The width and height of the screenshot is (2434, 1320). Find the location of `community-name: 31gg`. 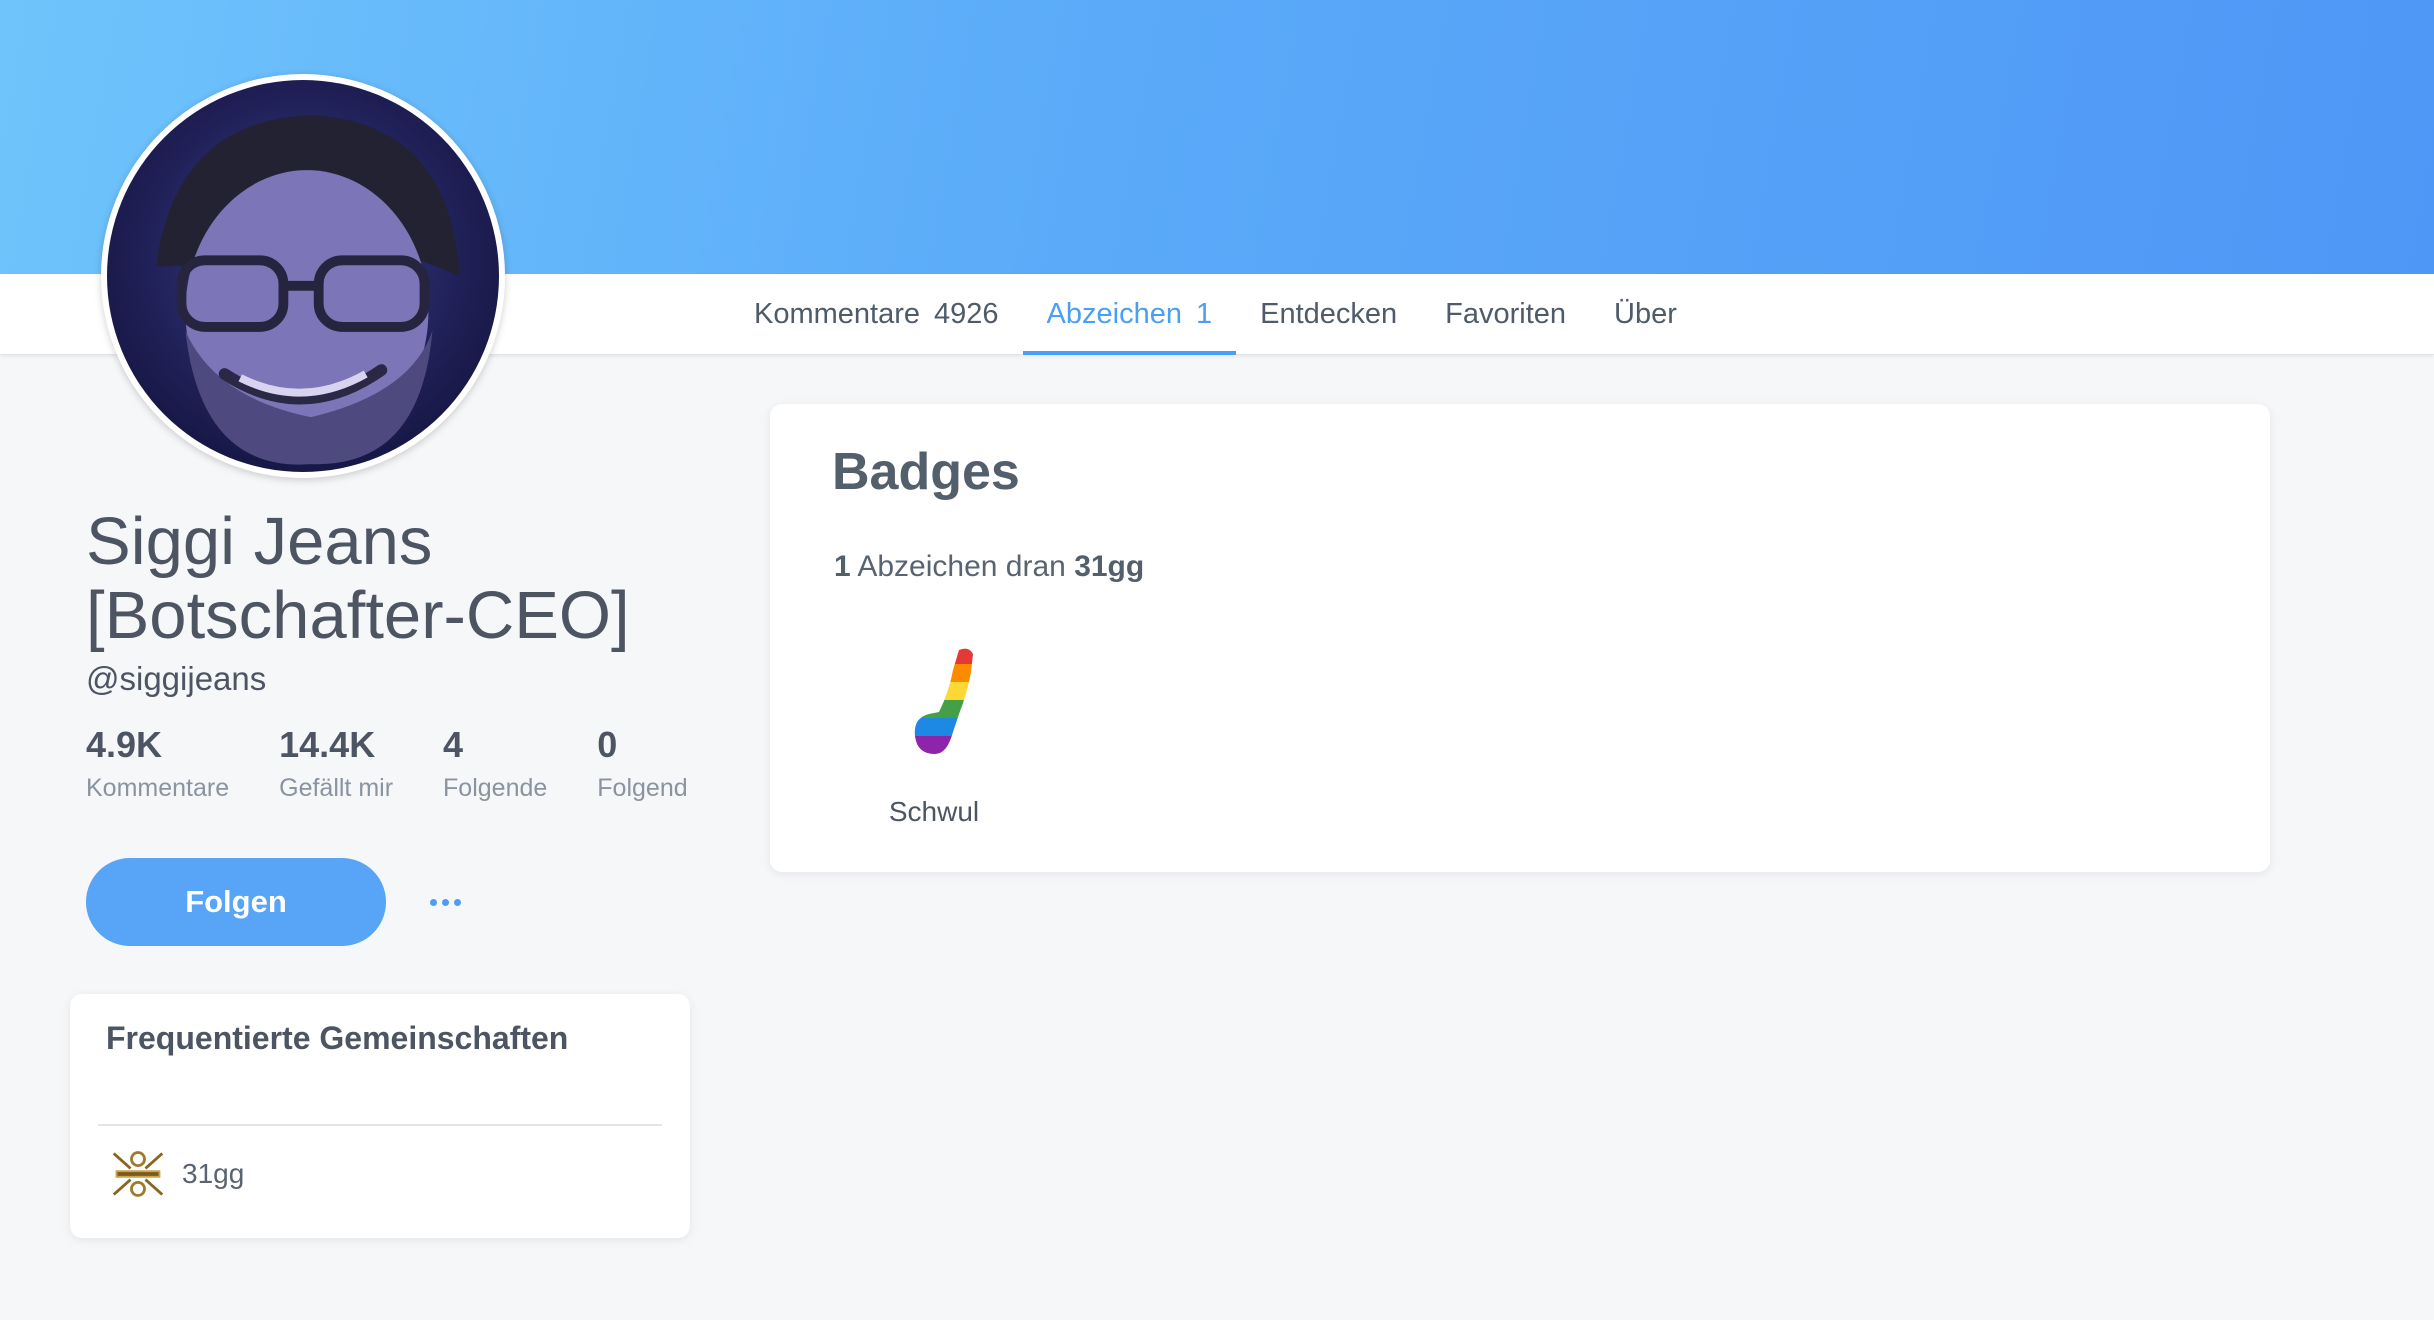

community-name: 31gg is located at coordinates (213, 1173).